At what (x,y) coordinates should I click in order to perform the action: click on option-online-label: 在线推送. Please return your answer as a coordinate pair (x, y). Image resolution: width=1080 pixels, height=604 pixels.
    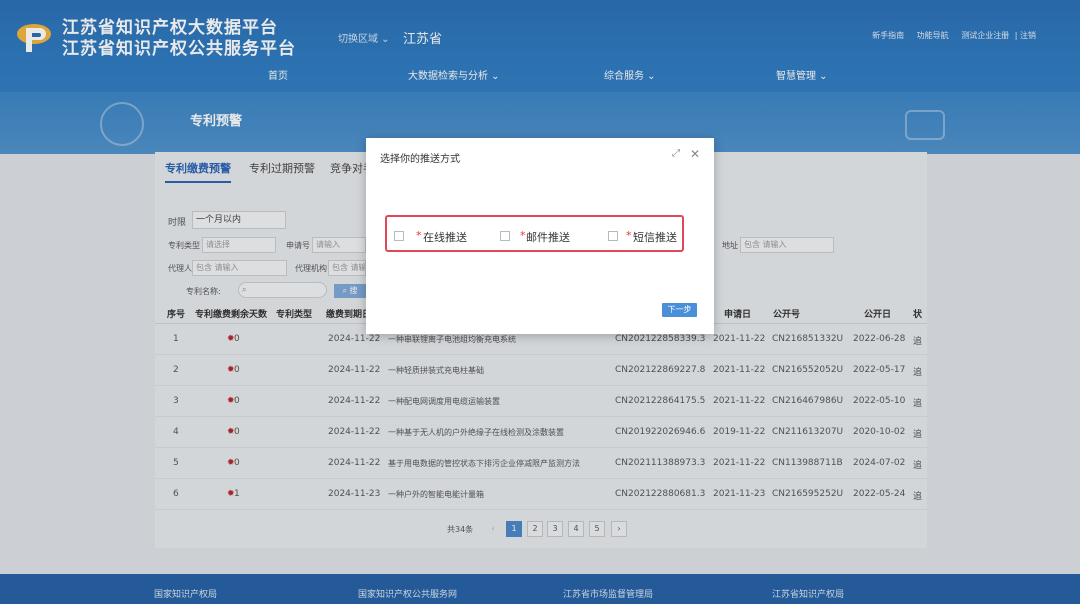
    Looking at the image, I should click on (445, 237).